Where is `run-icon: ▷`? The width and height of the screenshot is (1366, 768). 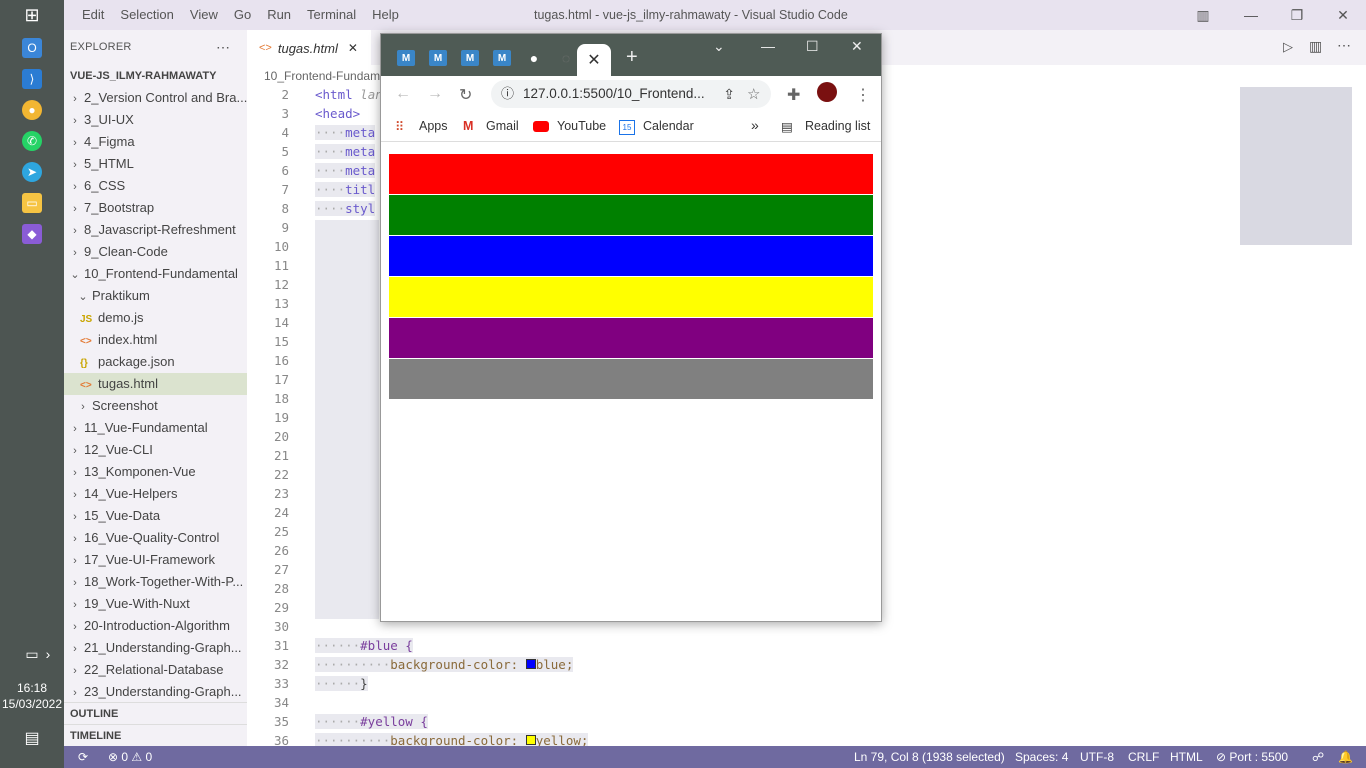
run-icon: ▷ is located at coordinates (1288, 47).